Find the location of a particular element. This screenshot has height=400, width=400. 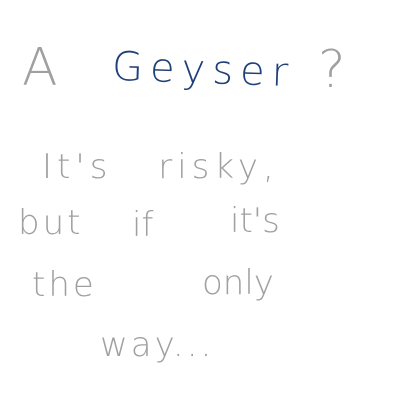

title-question-mark: ? is located at coordinates (332, 70).